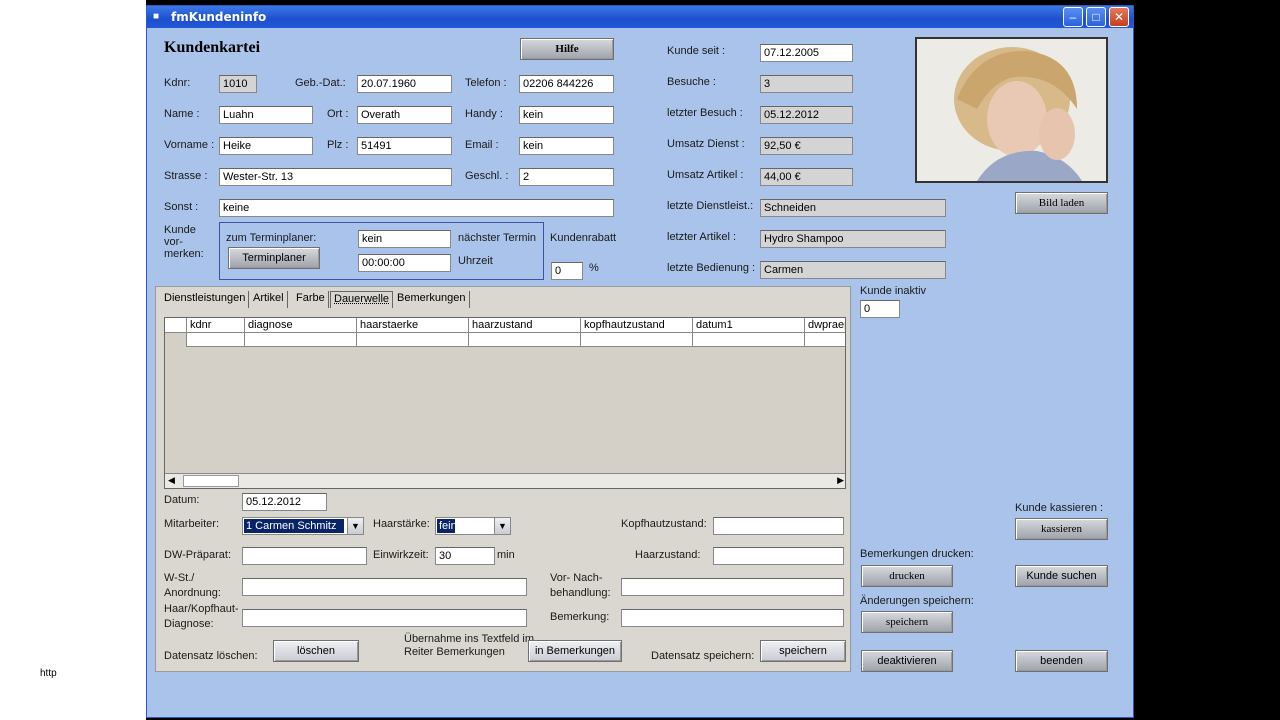  What do you see at coordinates (806, 115) in the screenshot?
I see `letzter-besuch-field: 05.12.2012` at bounding box center [806, 115].